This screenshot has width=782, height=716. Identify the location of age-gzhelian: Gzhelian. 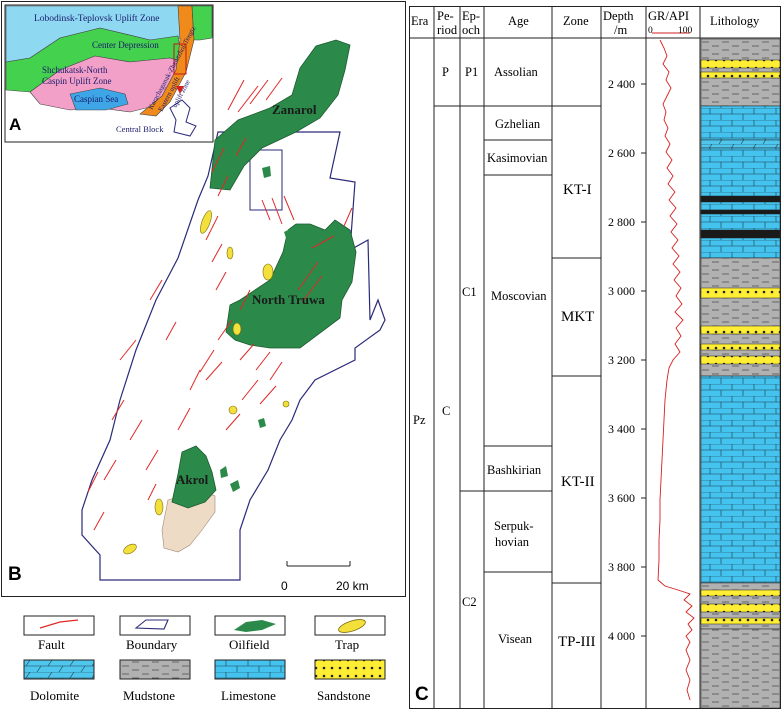
(518, 124).